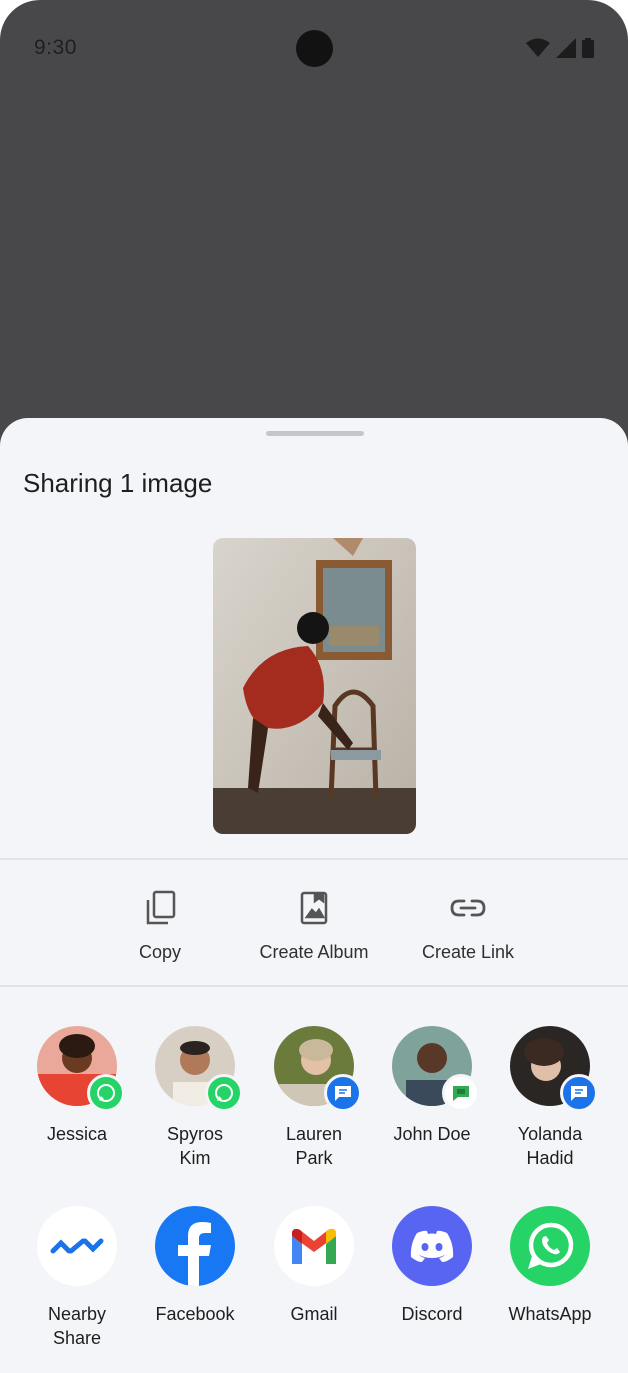  Describe the element at coordinates (468, 908) in the screenshot. I see `link-icon` at that location.